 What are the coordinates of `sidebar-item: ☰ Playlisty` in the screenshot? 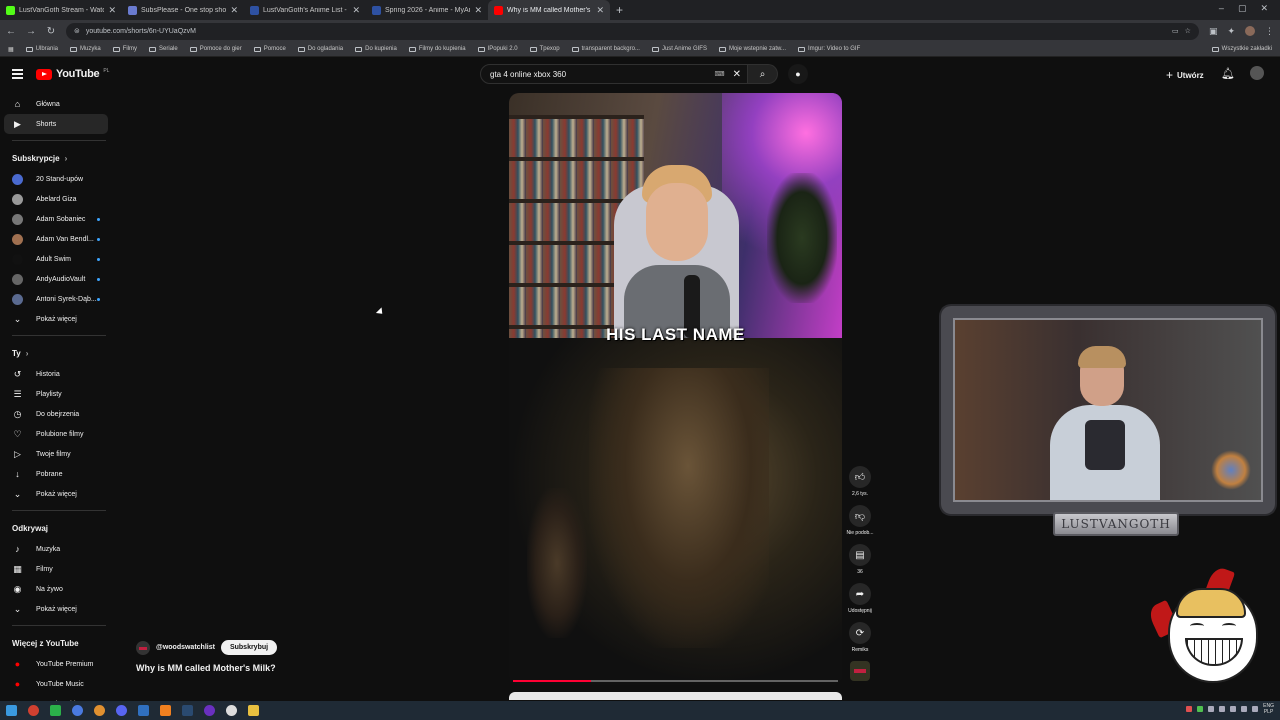 It's located at (59, 394).